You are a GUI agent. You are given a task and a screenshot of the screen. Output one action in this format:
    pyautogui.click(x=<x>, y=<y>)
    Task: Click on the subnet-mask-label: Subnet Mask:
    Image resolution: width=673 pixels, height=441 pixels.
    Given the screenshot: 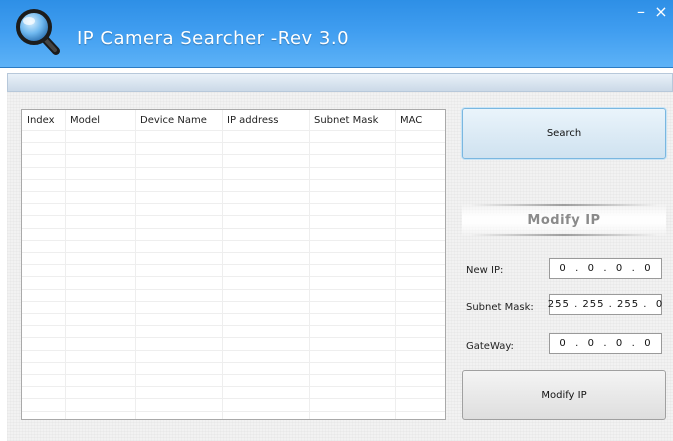 What is the action you would take?
    pyautogui.click(x=500, y=307)
    